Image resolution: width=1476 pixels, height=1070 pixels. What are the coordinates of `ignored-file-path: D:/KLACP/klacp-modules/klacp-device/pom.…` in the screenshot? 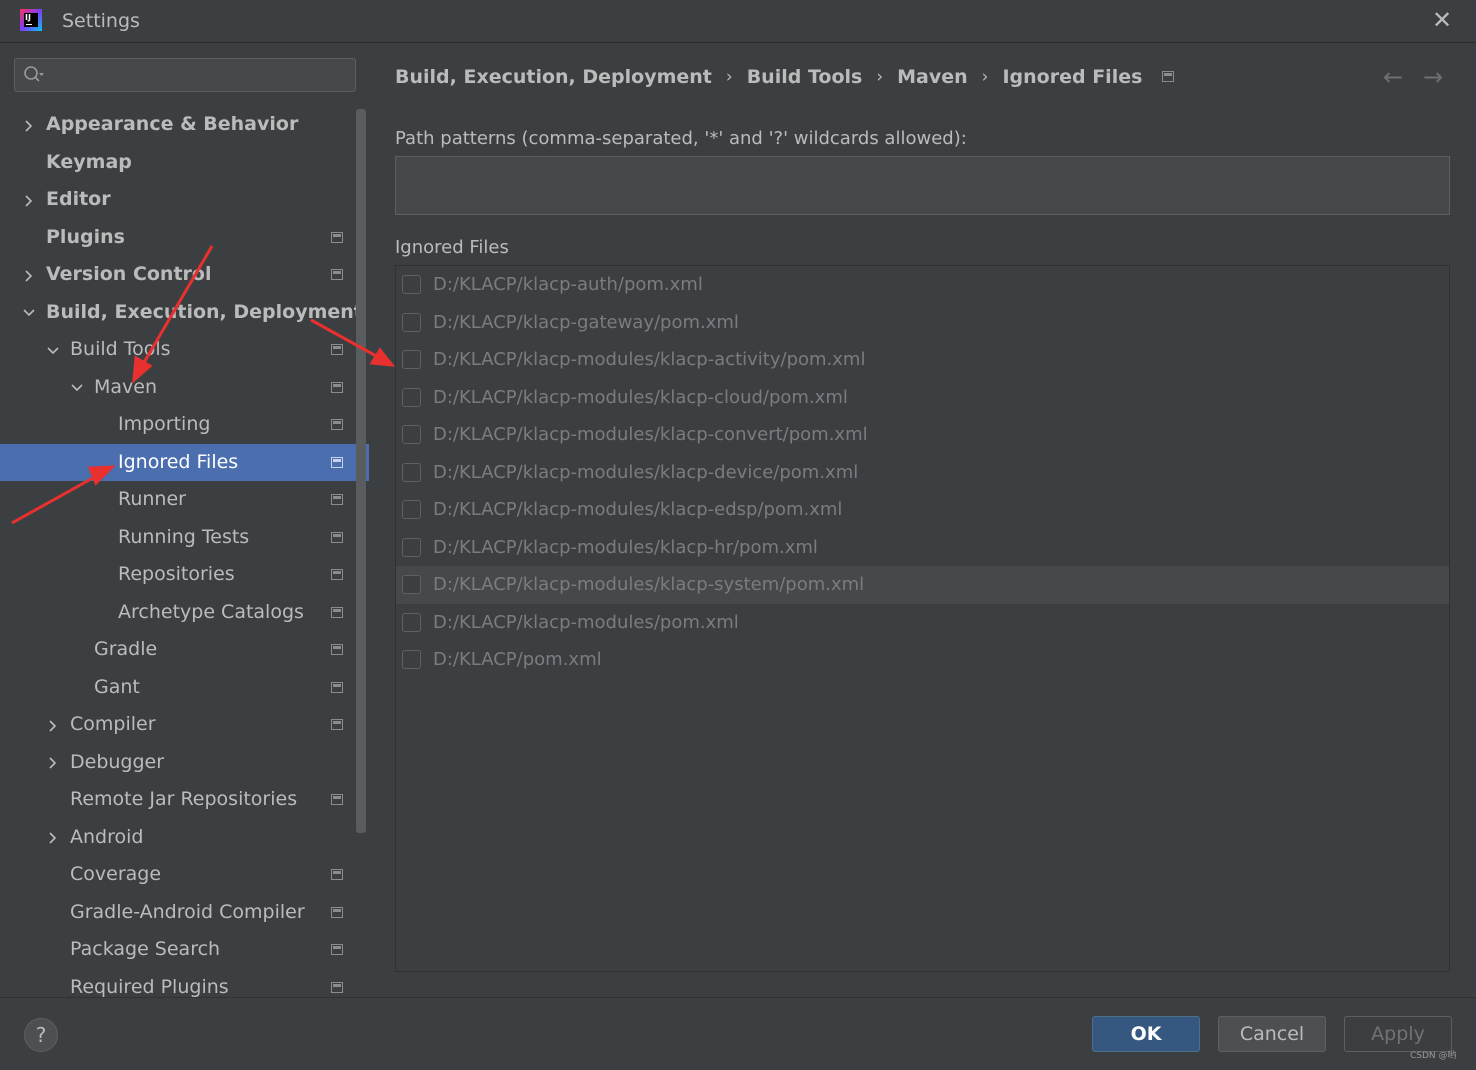 It's located at (646, 472).